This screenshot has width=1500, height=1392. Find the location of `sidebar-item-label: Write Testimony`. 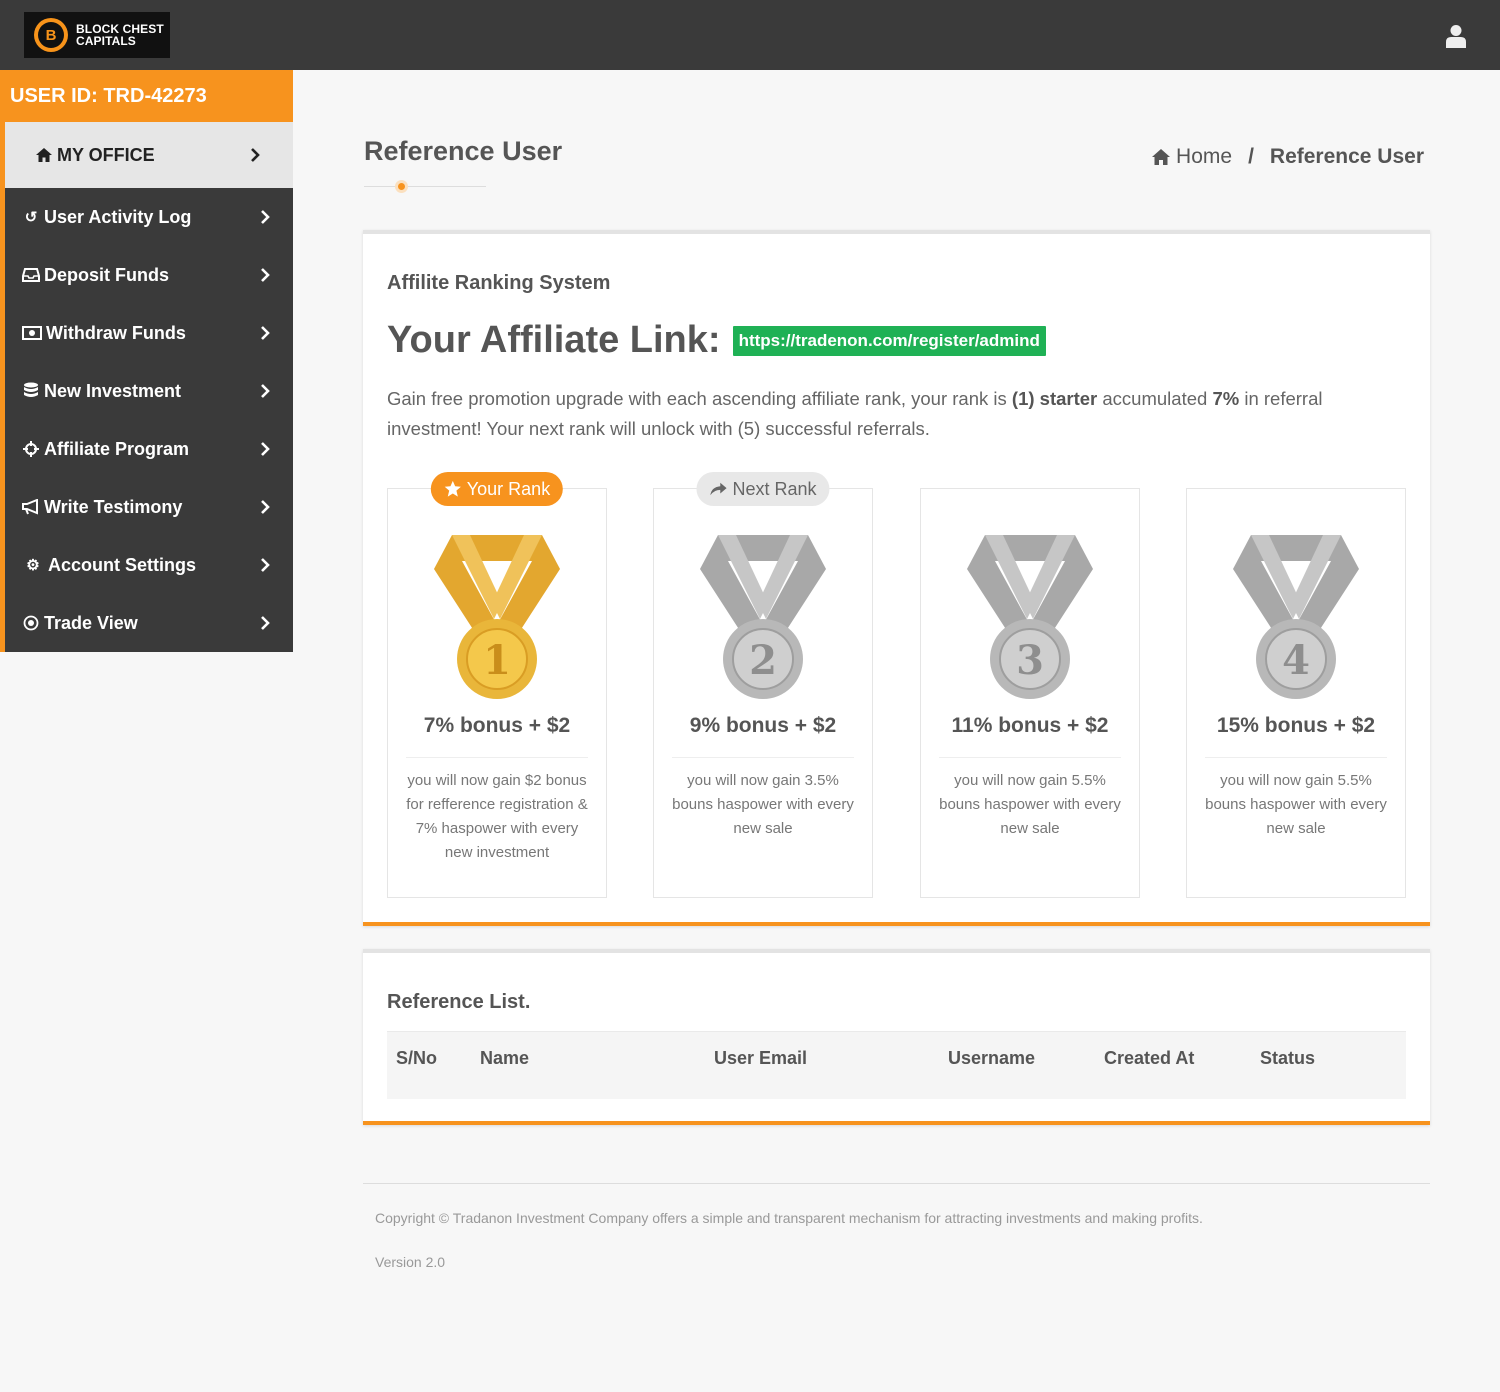

sidebar-item-label: Write Testimony is located at coordinates (113, 506).